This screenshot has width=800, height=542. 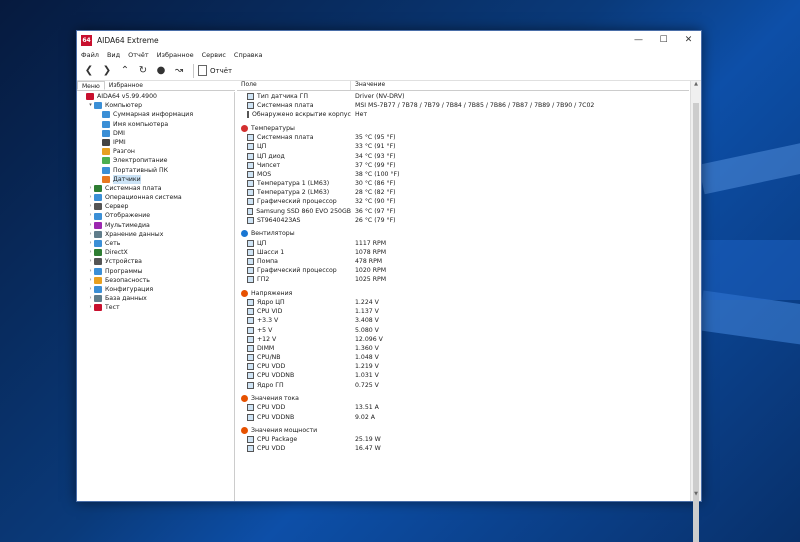 What do you see at coordinates (155, 114) in the screenshot?
I see `tree-item: Суммарная информация` at bounding box center [155, 114].